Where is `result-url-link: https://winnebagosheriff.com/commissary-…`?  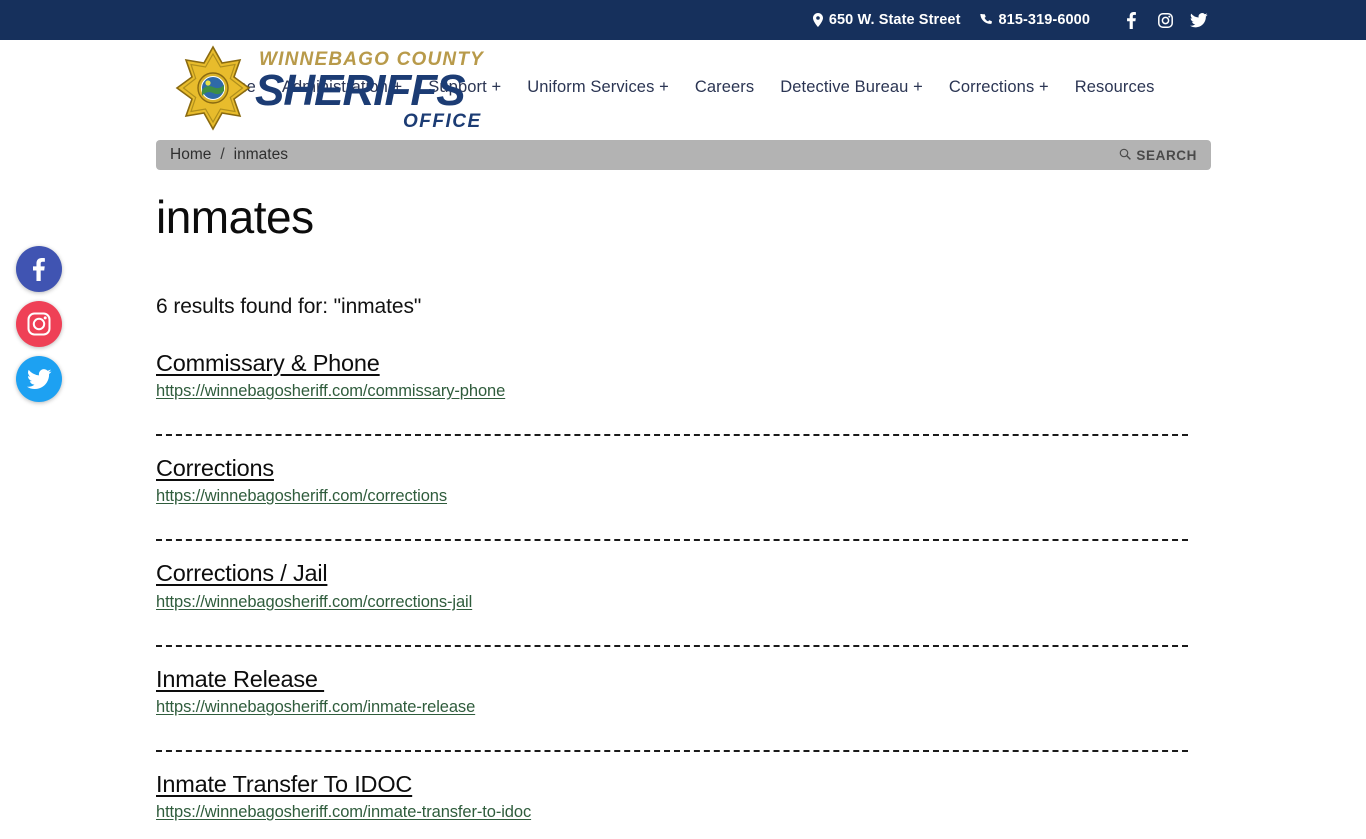 result-url-link: https://winnebagosheriff.com/commissary-… is located at coordinates (683, 391).